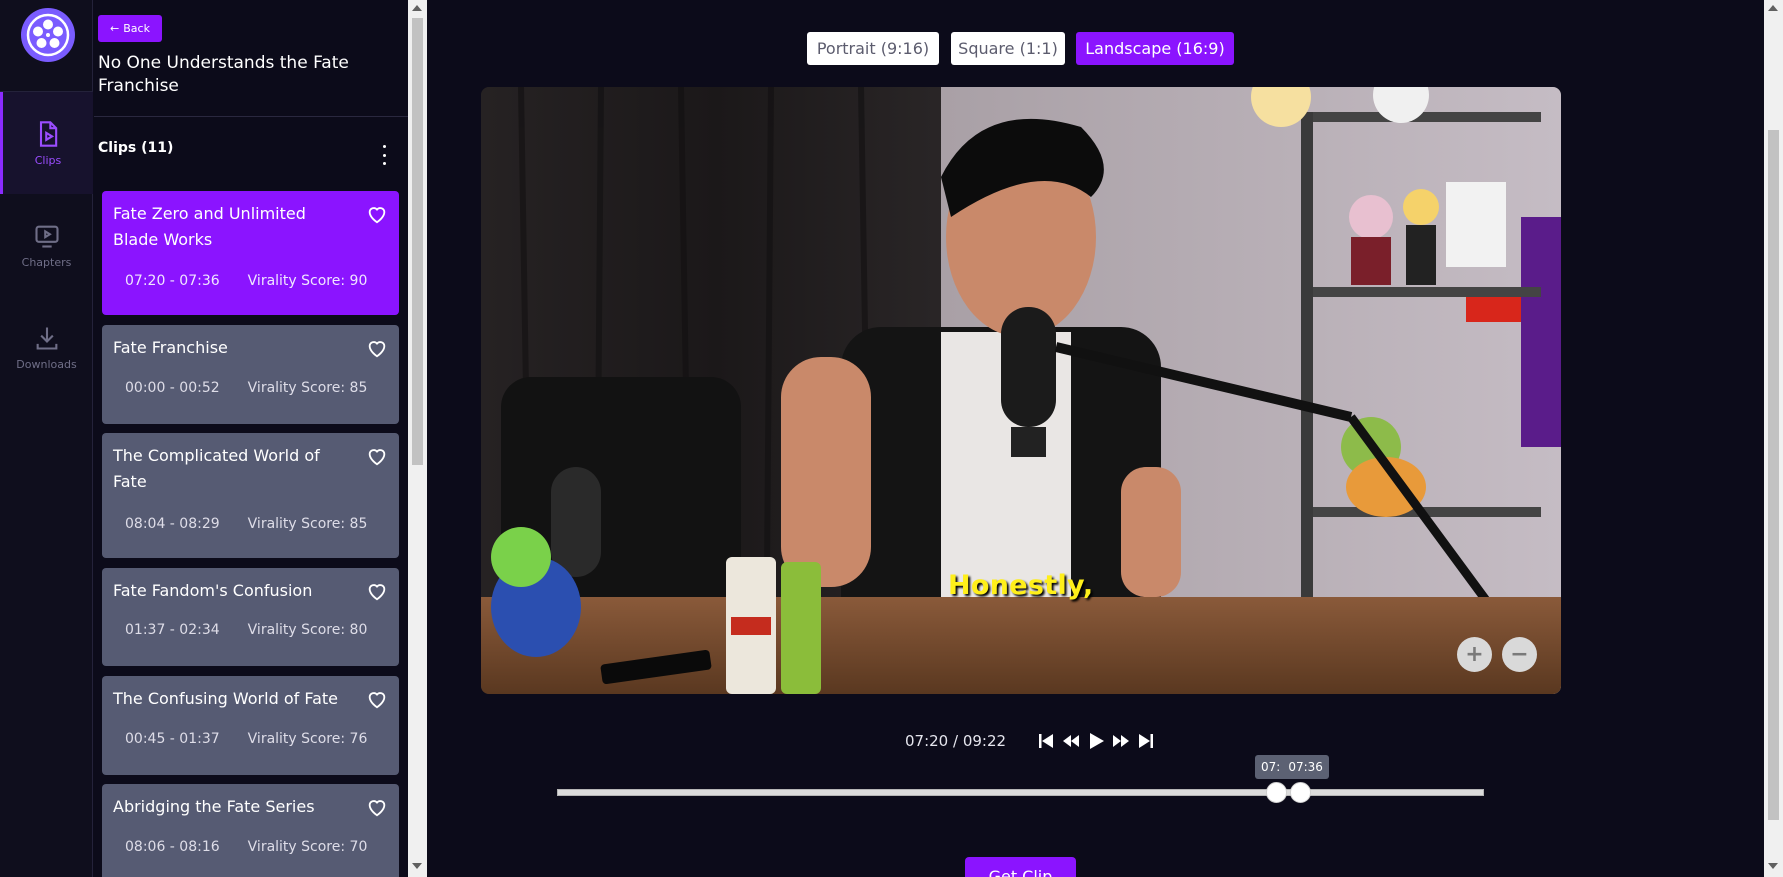  What do you see at coordinates (48, 133) in the screenshot?
I see `file-play-icon` at bounding box center [48, 133].